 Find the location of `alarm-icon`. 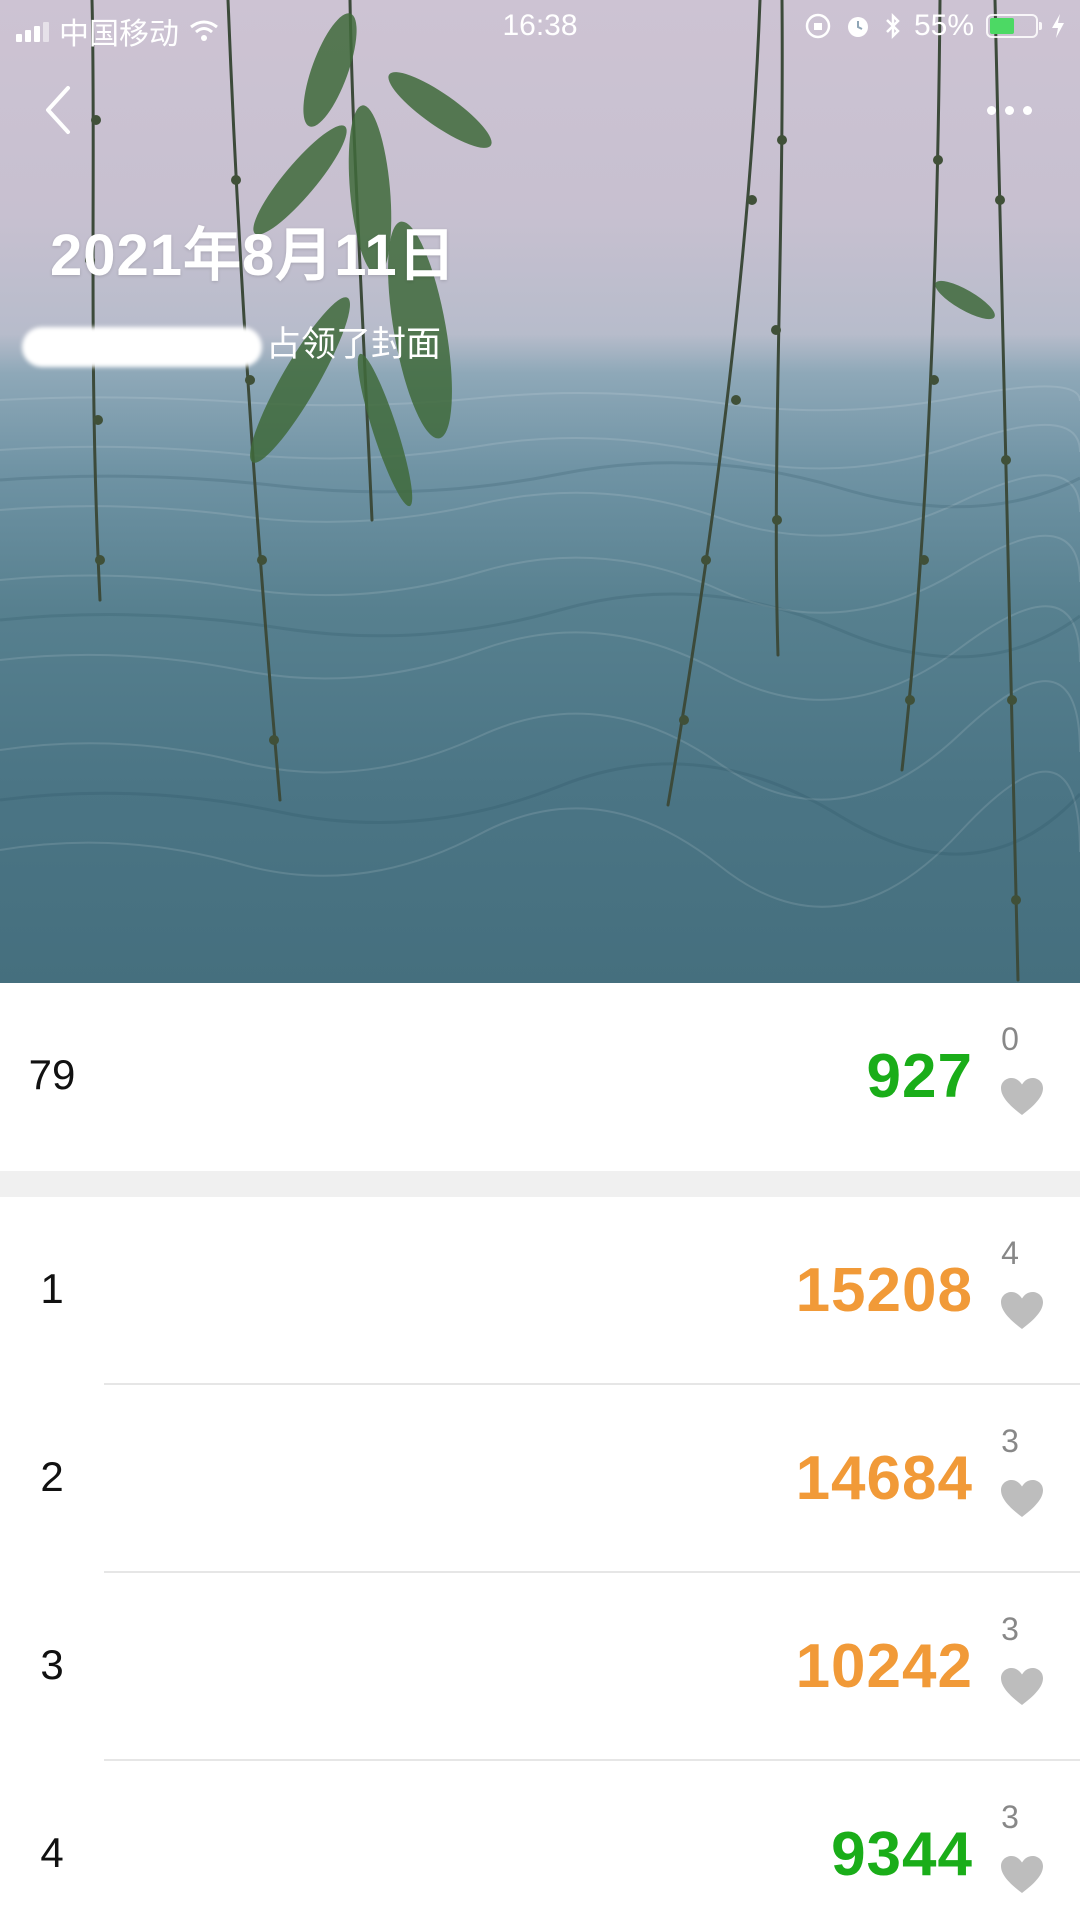

alarm-icon is located at coordinates (857, 27).